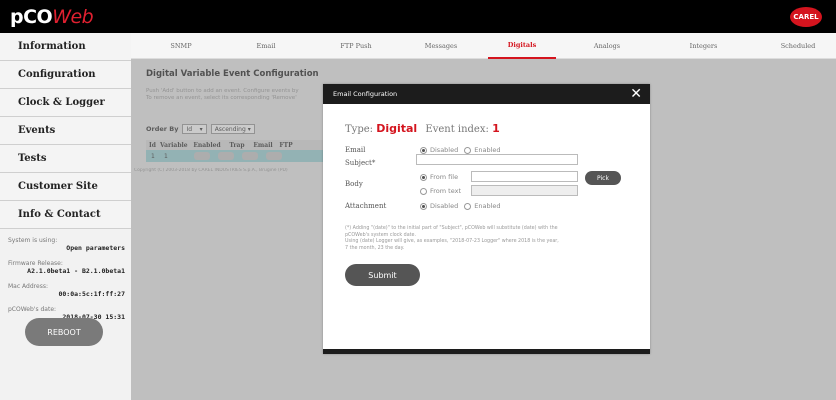 This screenshot has height=400, width=836. What do you see at coordinates (366, 206) in the screenshot?
I see `attachment-label: Attachment` at bounding box center [366, 206].